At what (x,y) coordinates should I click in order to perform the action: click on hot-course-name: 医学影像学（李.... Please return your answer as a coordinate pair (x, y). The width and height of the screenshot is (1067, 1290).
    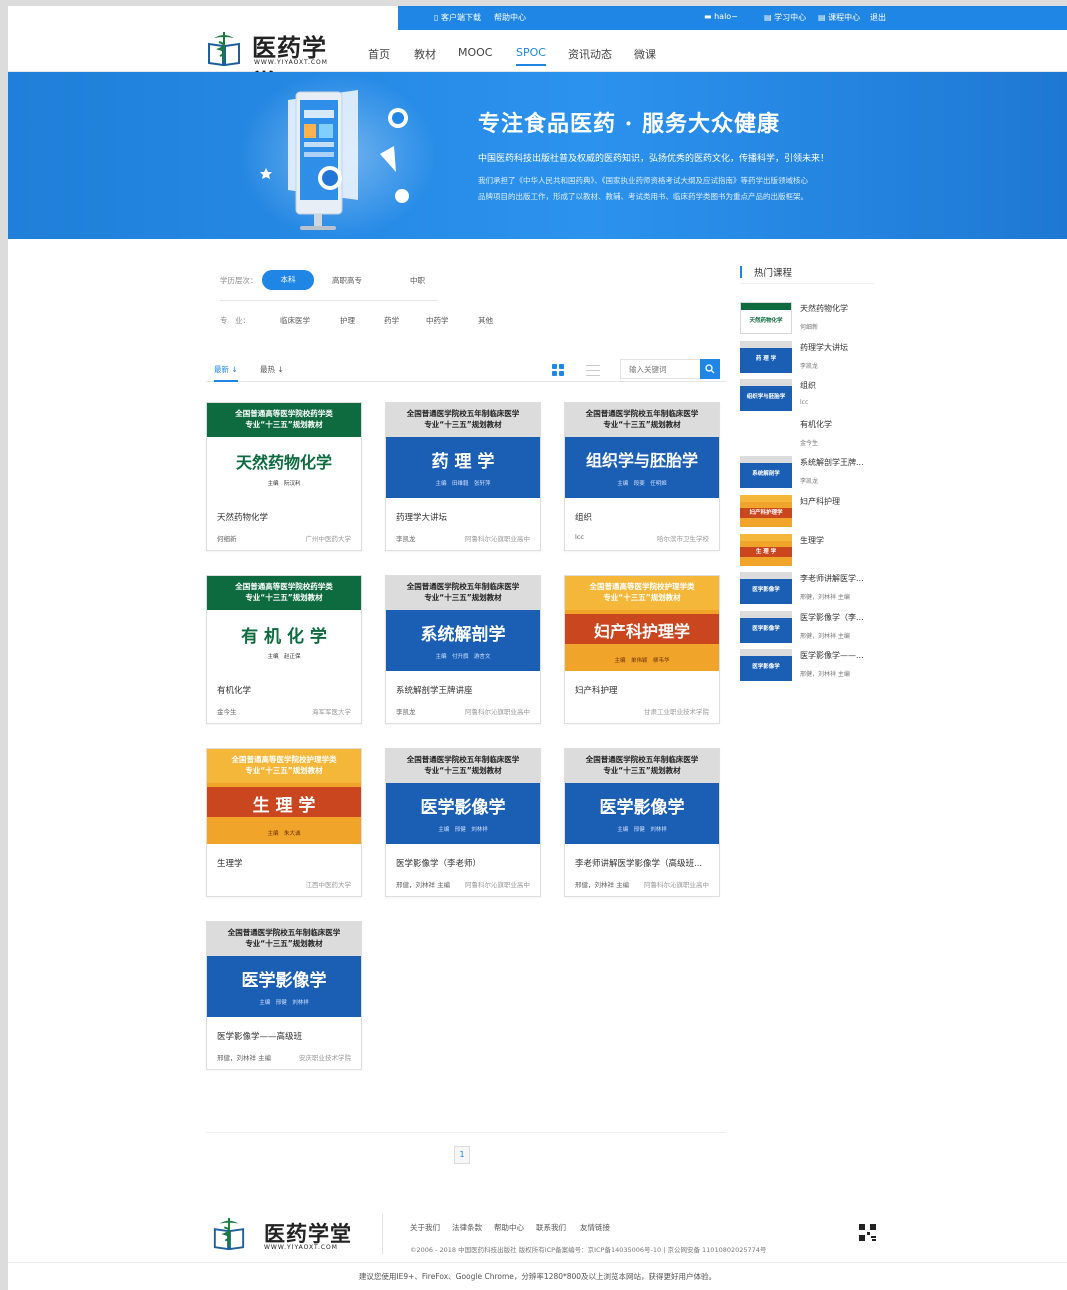
    Looking at the image, I should click on (838, 617).